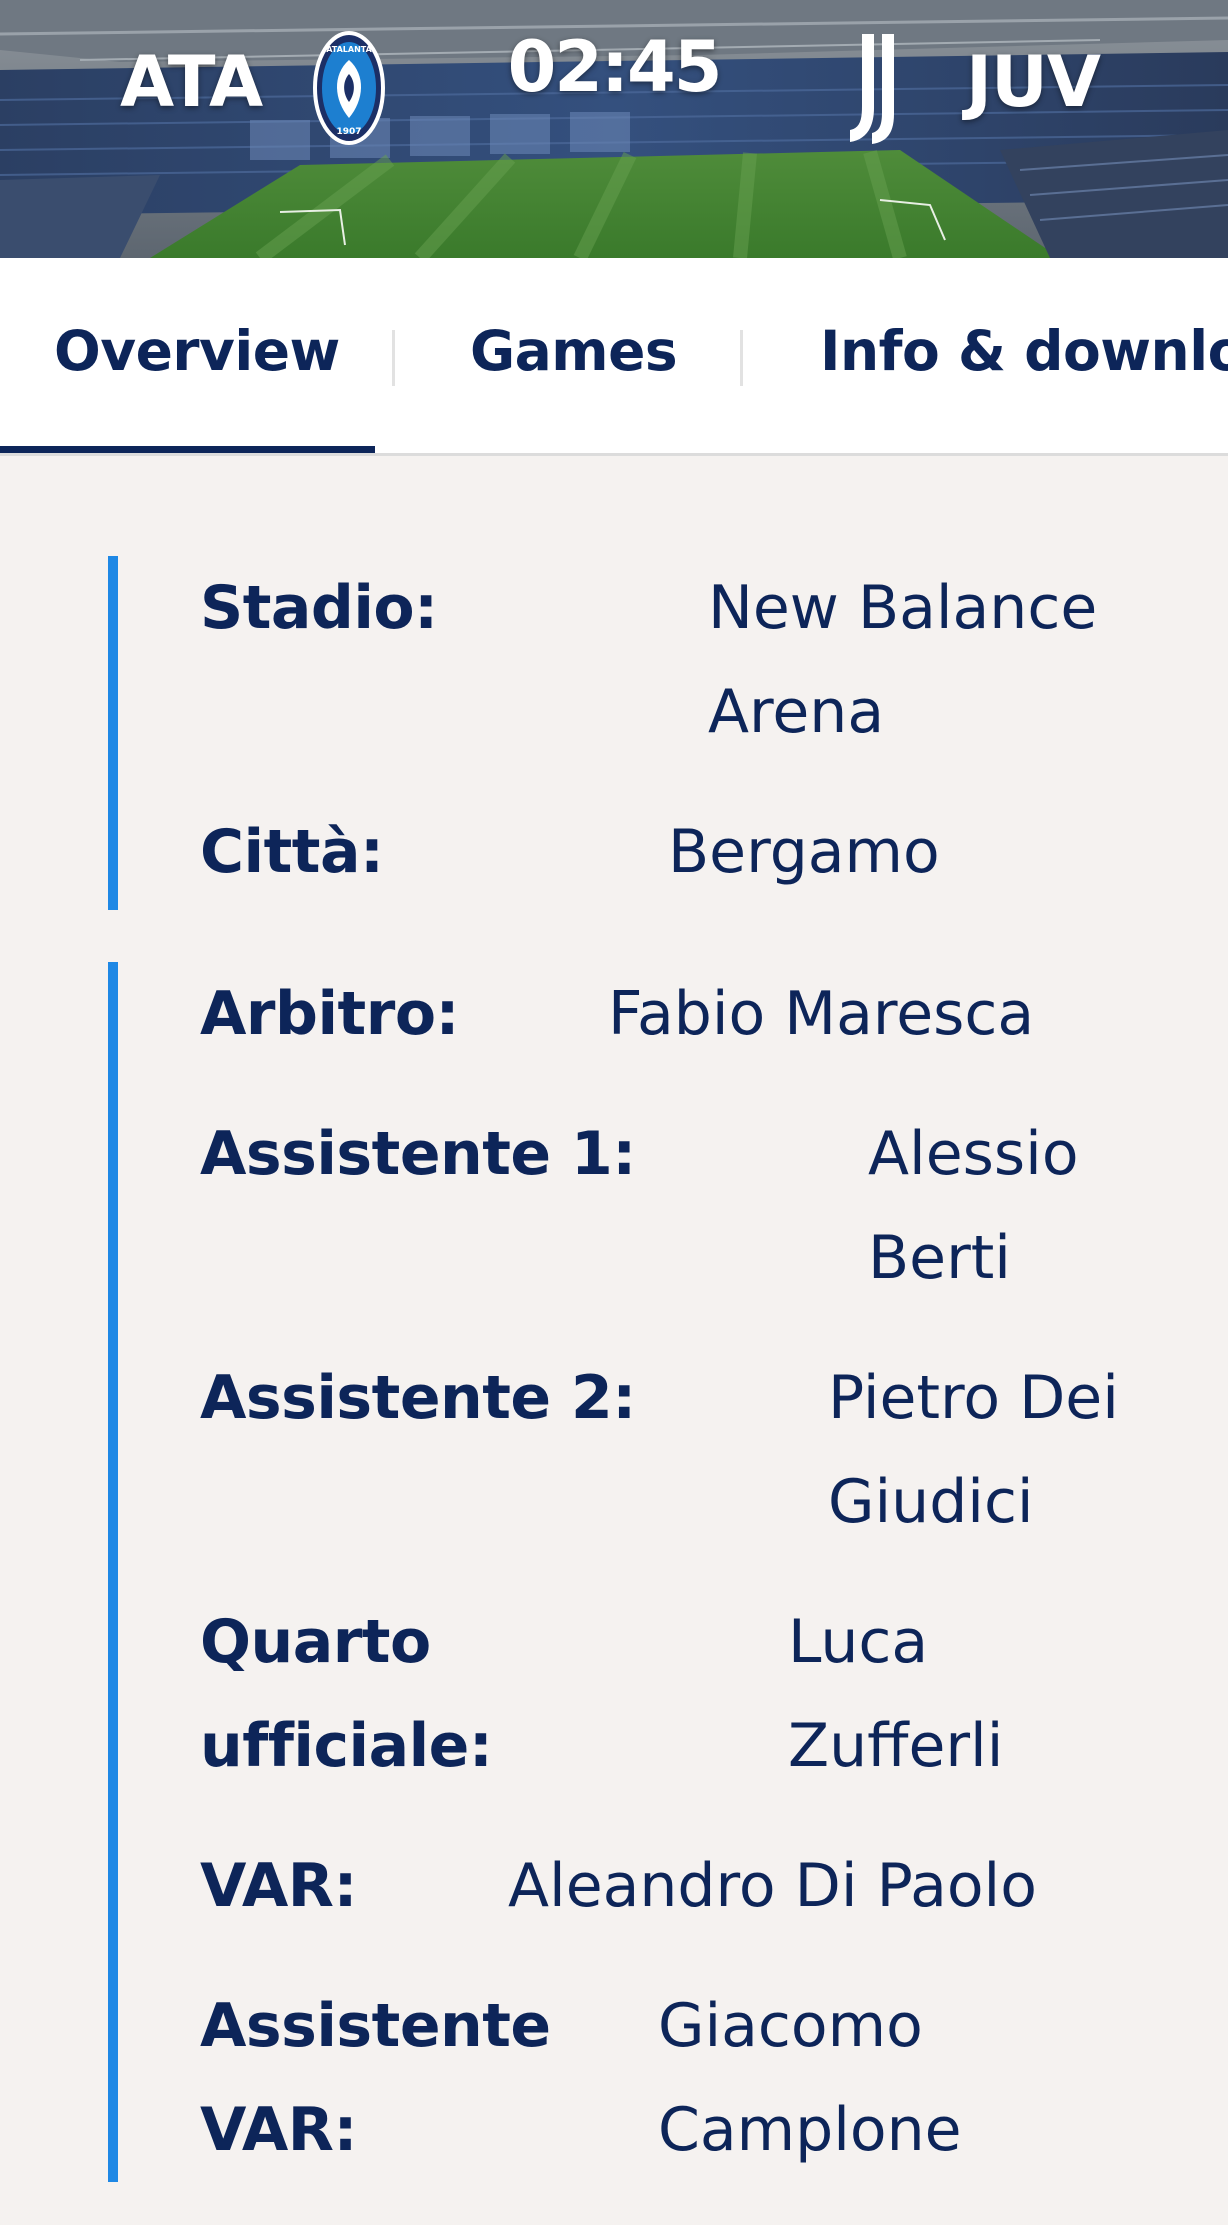 The image size is (1228, 2225). I want to click on info-row-stadio: Stadio: New Balance Arena, so click(684, 660).